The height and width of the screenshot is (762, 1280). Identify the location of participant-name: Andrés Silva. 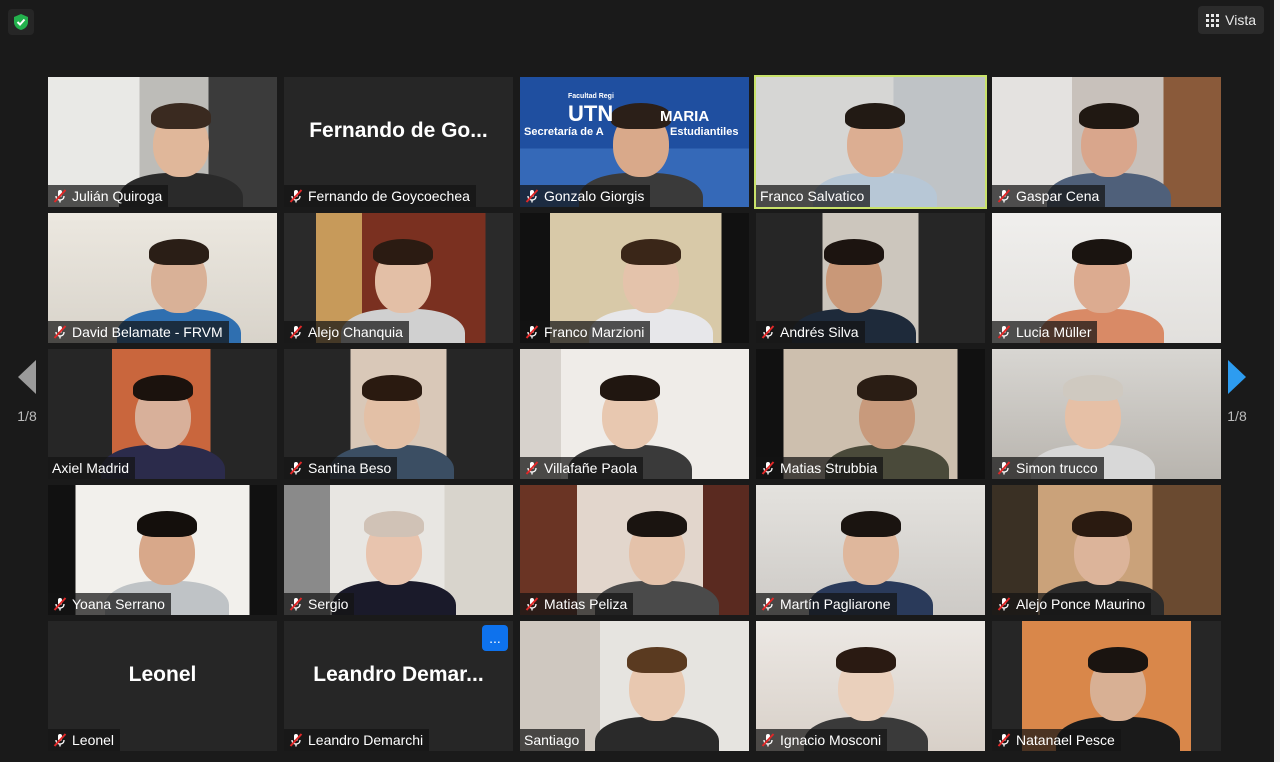
(819, 332).